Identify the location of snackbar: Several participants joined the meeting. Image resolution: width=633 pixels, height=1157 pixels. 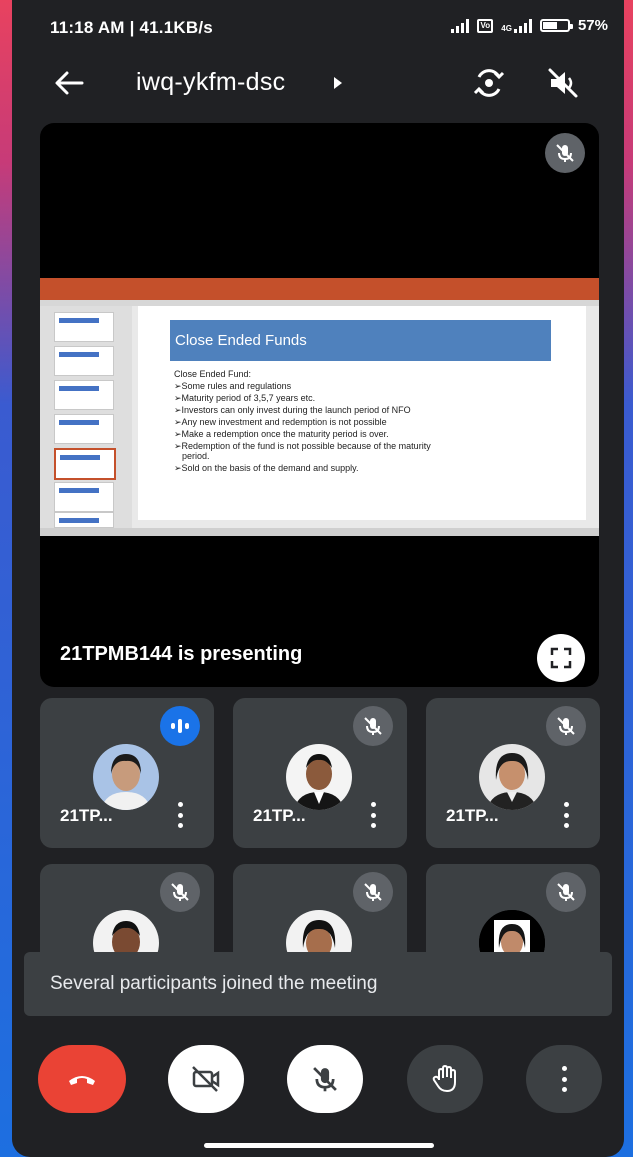
(318, 984).